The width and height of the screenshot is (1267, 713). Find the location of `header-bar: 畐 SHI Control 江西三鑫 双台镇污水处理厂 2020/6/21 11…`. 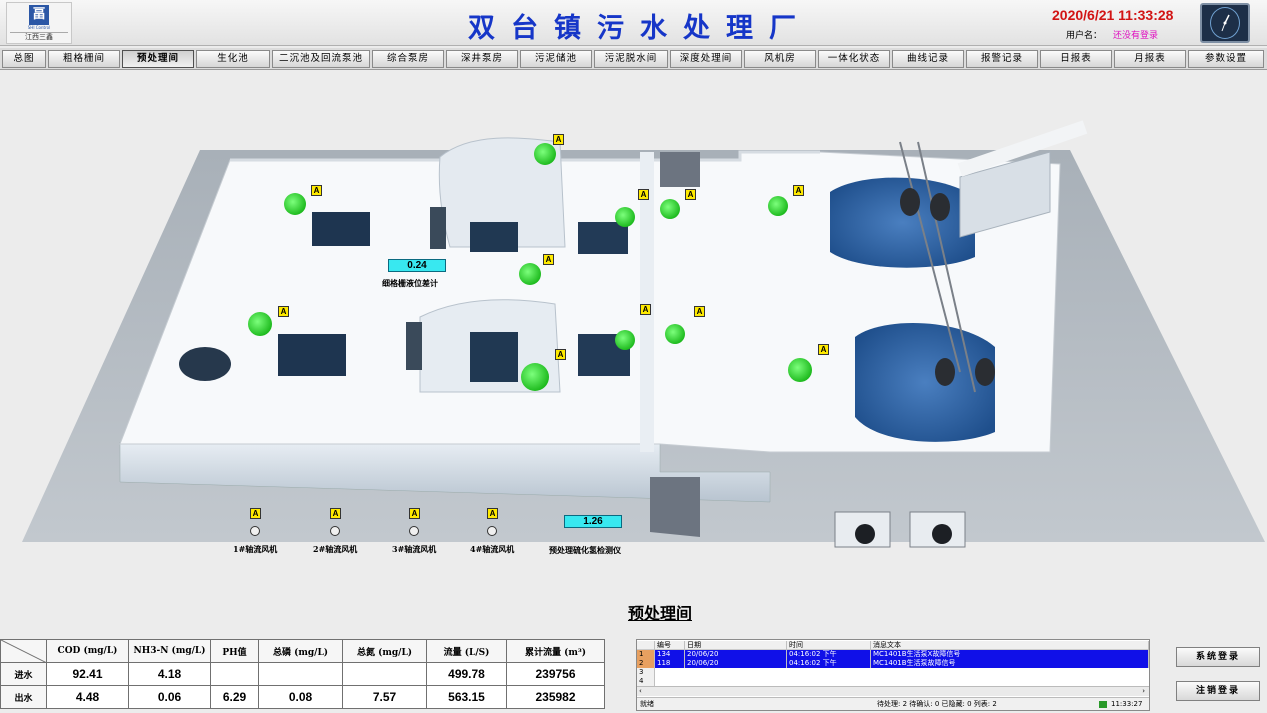

header-bar: 畐 SHI Control 江西三鑫 双台镇污水处理厂 2020/6/21 11… is located at coordinates (633, 23).